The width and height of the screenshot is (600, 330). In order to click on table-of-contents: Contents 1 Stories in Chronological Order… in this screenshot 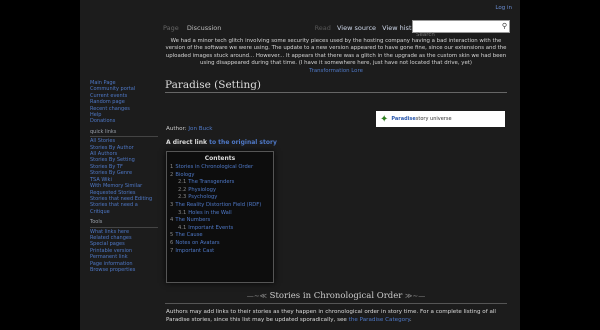, I will do `click(220, 217)`.